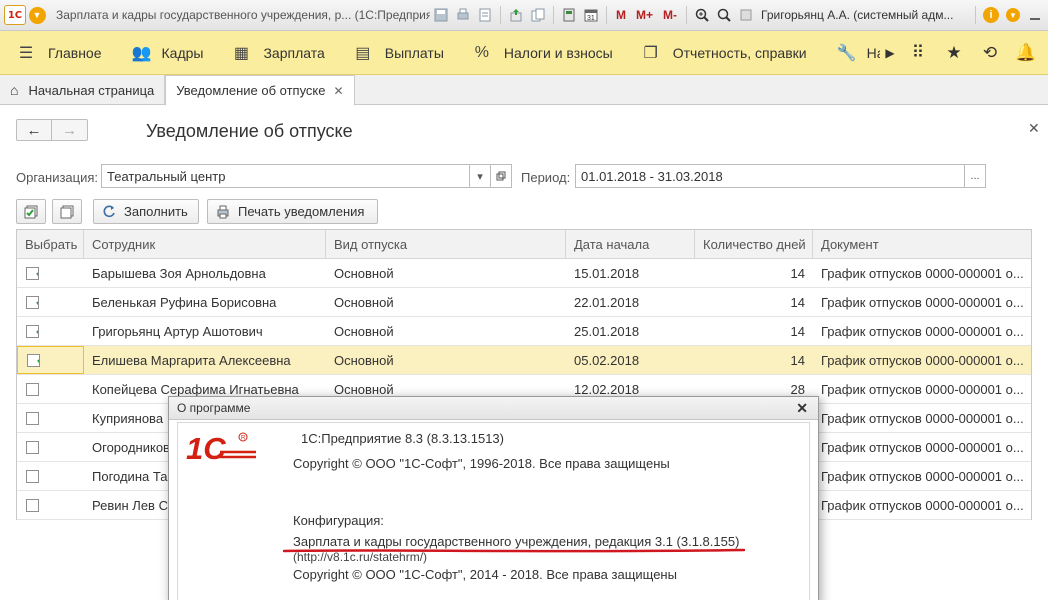 Image resolution: width=1048 pixels, height=600 pixels. What do you see at coordinates (702, 15) in the screenshot?
I see `zoom-icon` at bounding box center [702, 15].